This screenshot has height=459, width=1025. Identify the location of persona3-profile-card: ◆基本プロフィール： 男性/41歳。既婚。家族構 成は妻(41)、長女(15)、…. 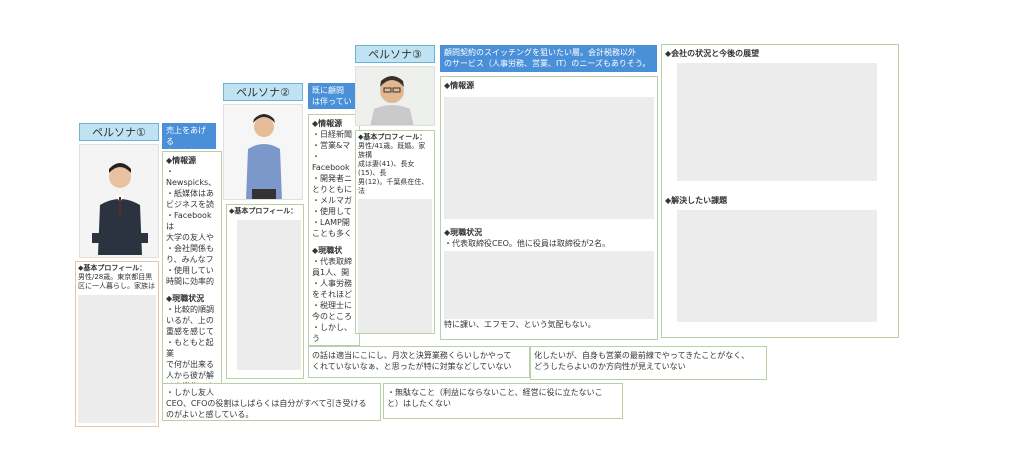
(395, 232).